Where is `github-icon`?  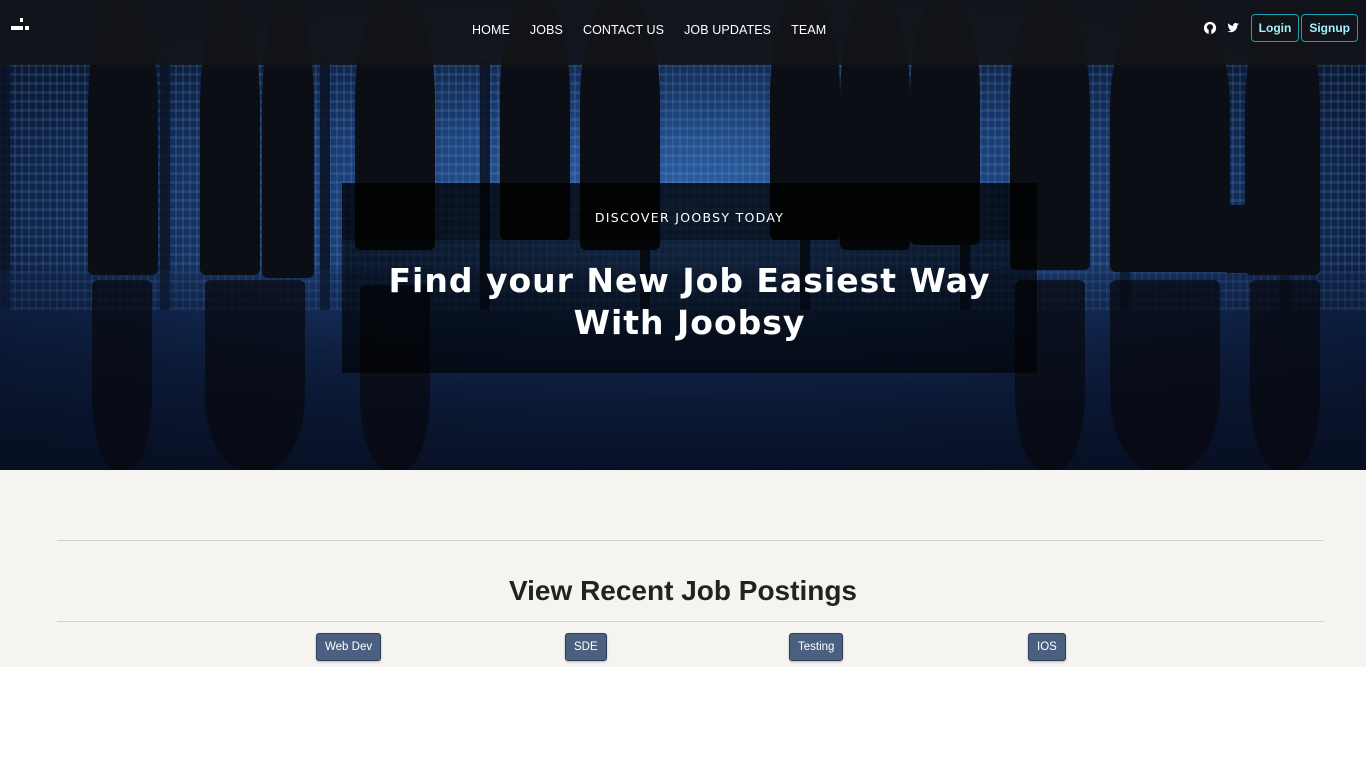 github-icon is located at coordinates (1210, 28).